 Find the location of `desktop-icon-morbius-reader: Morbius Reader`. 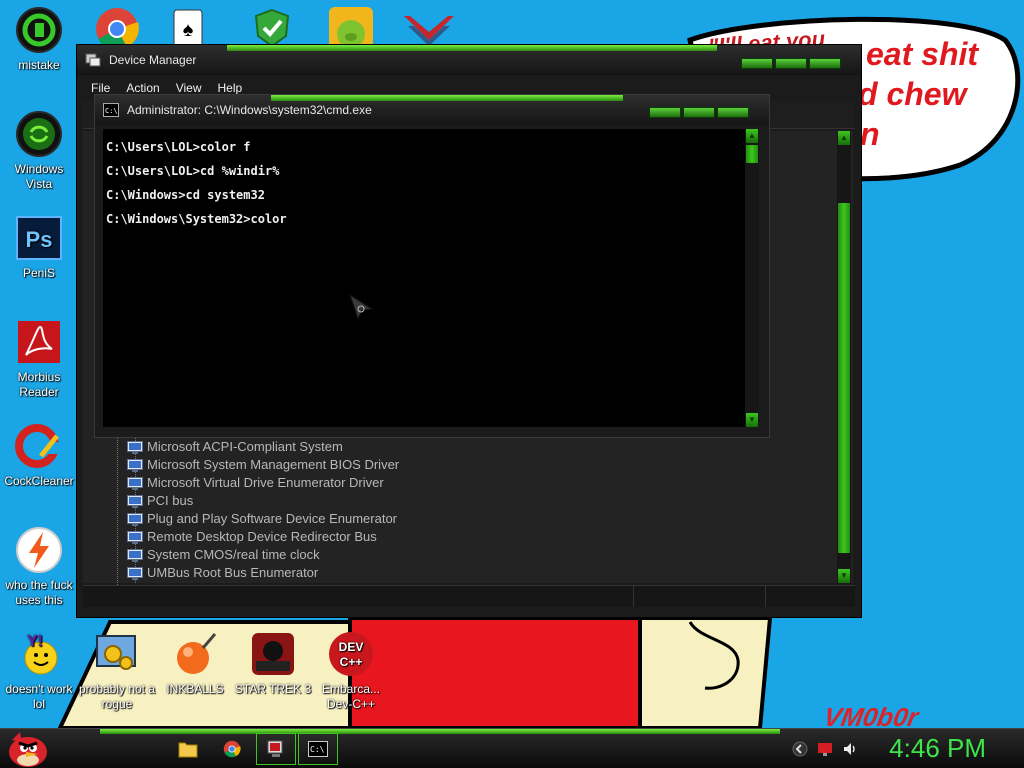

desktop-icon-morbius-reader: Morbius Reader is located at coordinates (39, 359).